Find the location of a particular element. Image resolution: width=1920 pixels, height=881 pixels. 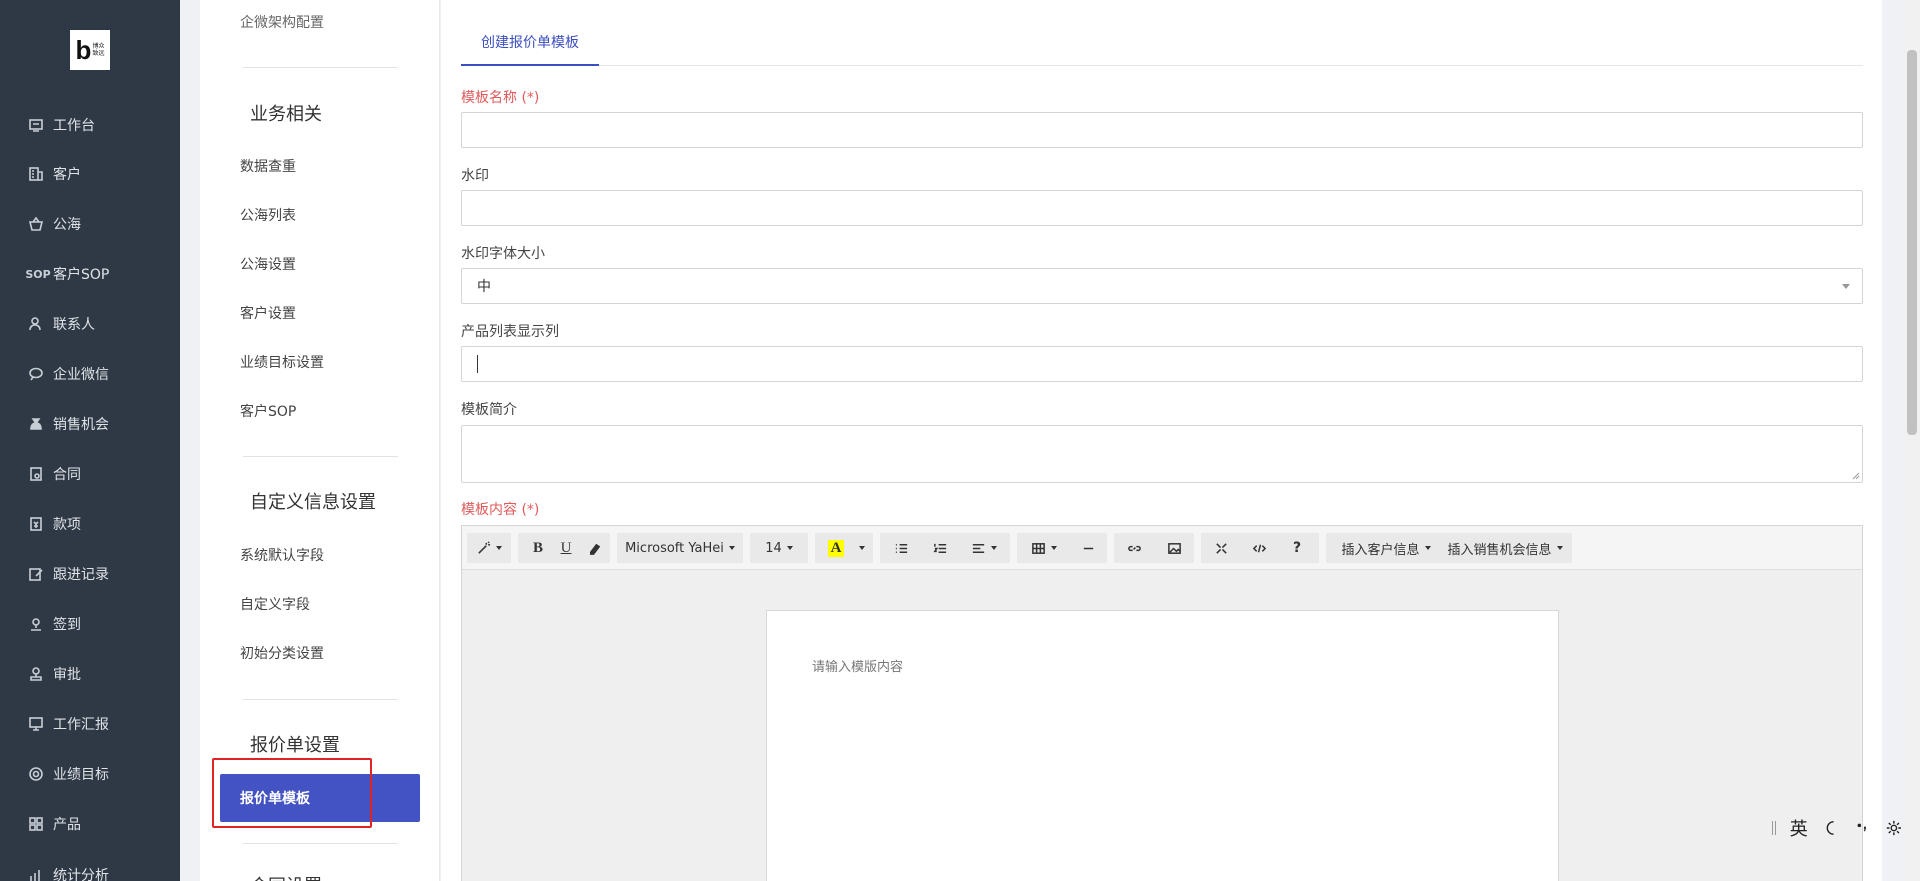

nav-item-customer: 客户 is located at coordinates (102, 174).